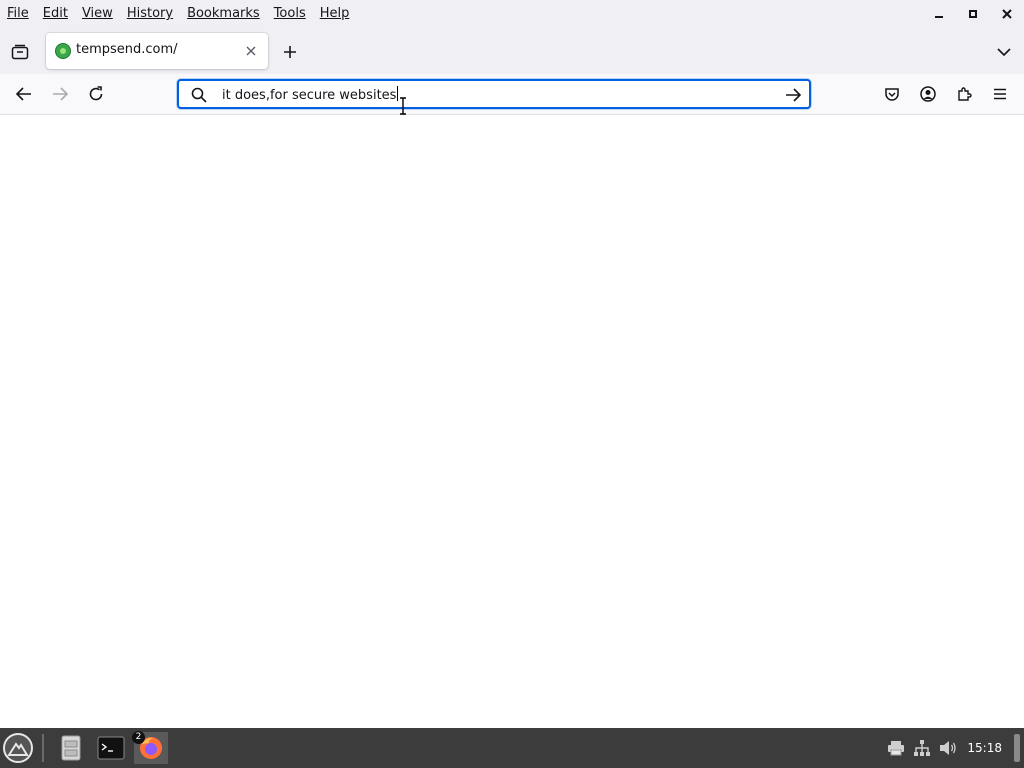 This screenshot has width=1024, height=768. What do you see at coordinates (43, 748) in the screenshot?
I see `taskbar-separator` at bounding box center [43, 748].